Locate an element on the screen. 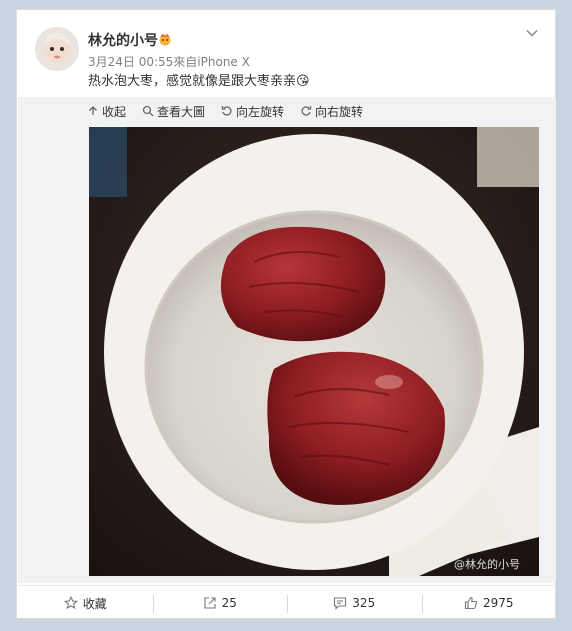 This screenshot has height=631, width=572. rotate-left-label: 向左旋转 is located at coordinates (260, 111).